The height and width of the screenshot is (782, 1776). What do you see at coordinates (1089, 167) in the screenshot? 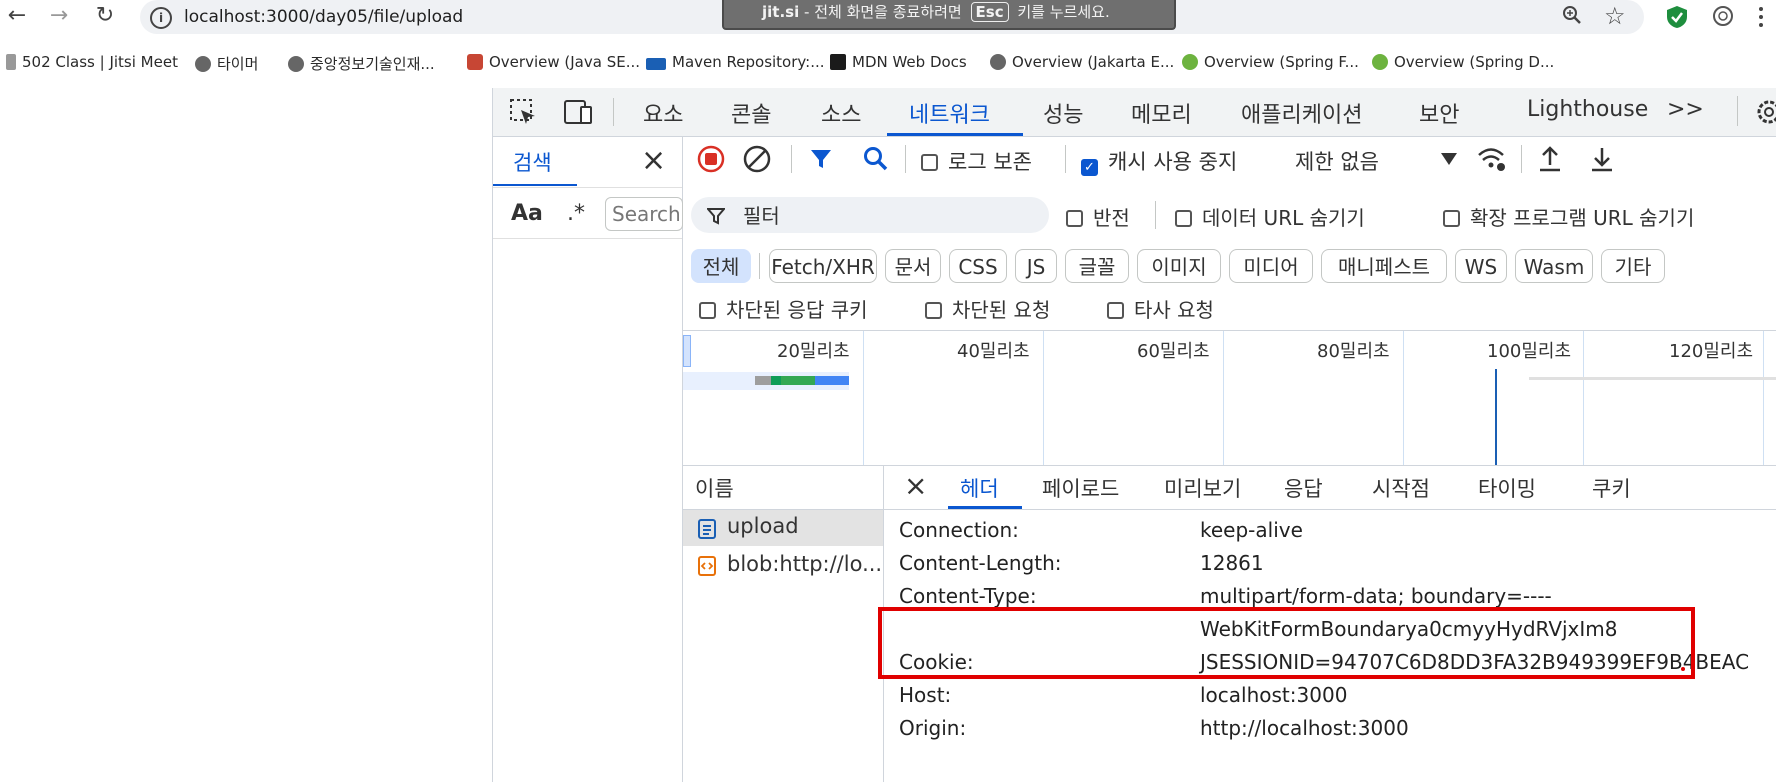
I see `checkbox-box: ✓` at bounding box center [1089, 167].